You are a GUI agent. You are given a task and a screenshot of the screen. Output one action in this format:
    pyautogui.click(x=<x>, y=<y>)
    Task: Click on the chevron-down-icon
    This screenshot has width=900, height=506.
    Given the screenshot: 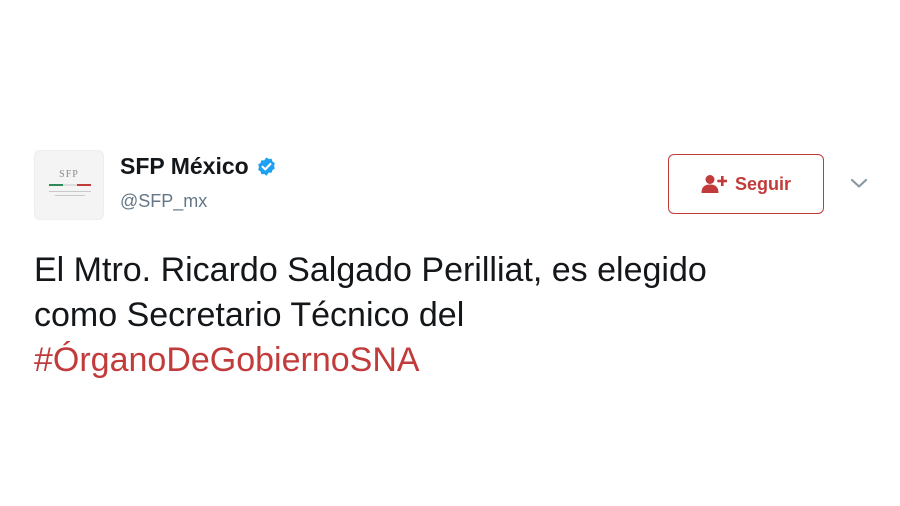 What is the action you would take?
    pyautogui.click(x=859, y=183)
    